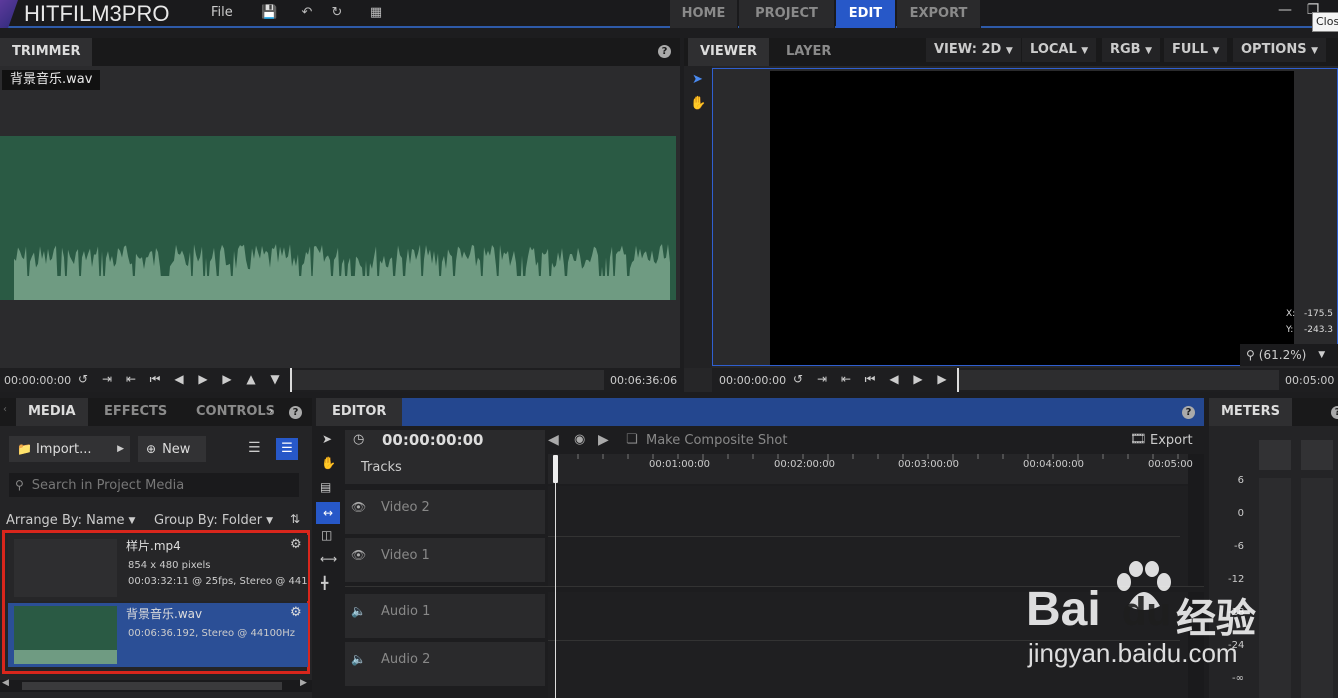 The height and width of the screenshot is (698, 1338). I want to click on sort-icon: ⇅, so click(295, 519).